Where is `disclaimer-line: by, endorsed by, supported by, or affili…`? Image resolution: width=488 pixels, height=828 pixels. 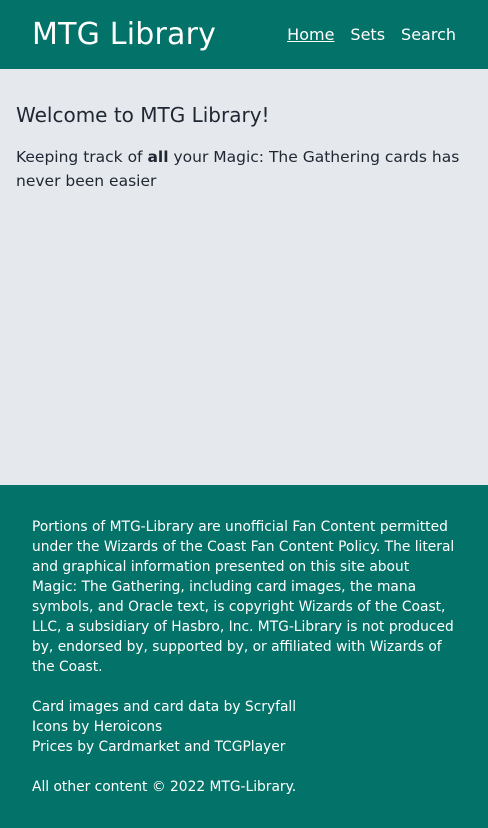 disclaimer-line: by, endorsed by, supported by, or affili… is located at coordinates (237, 647).